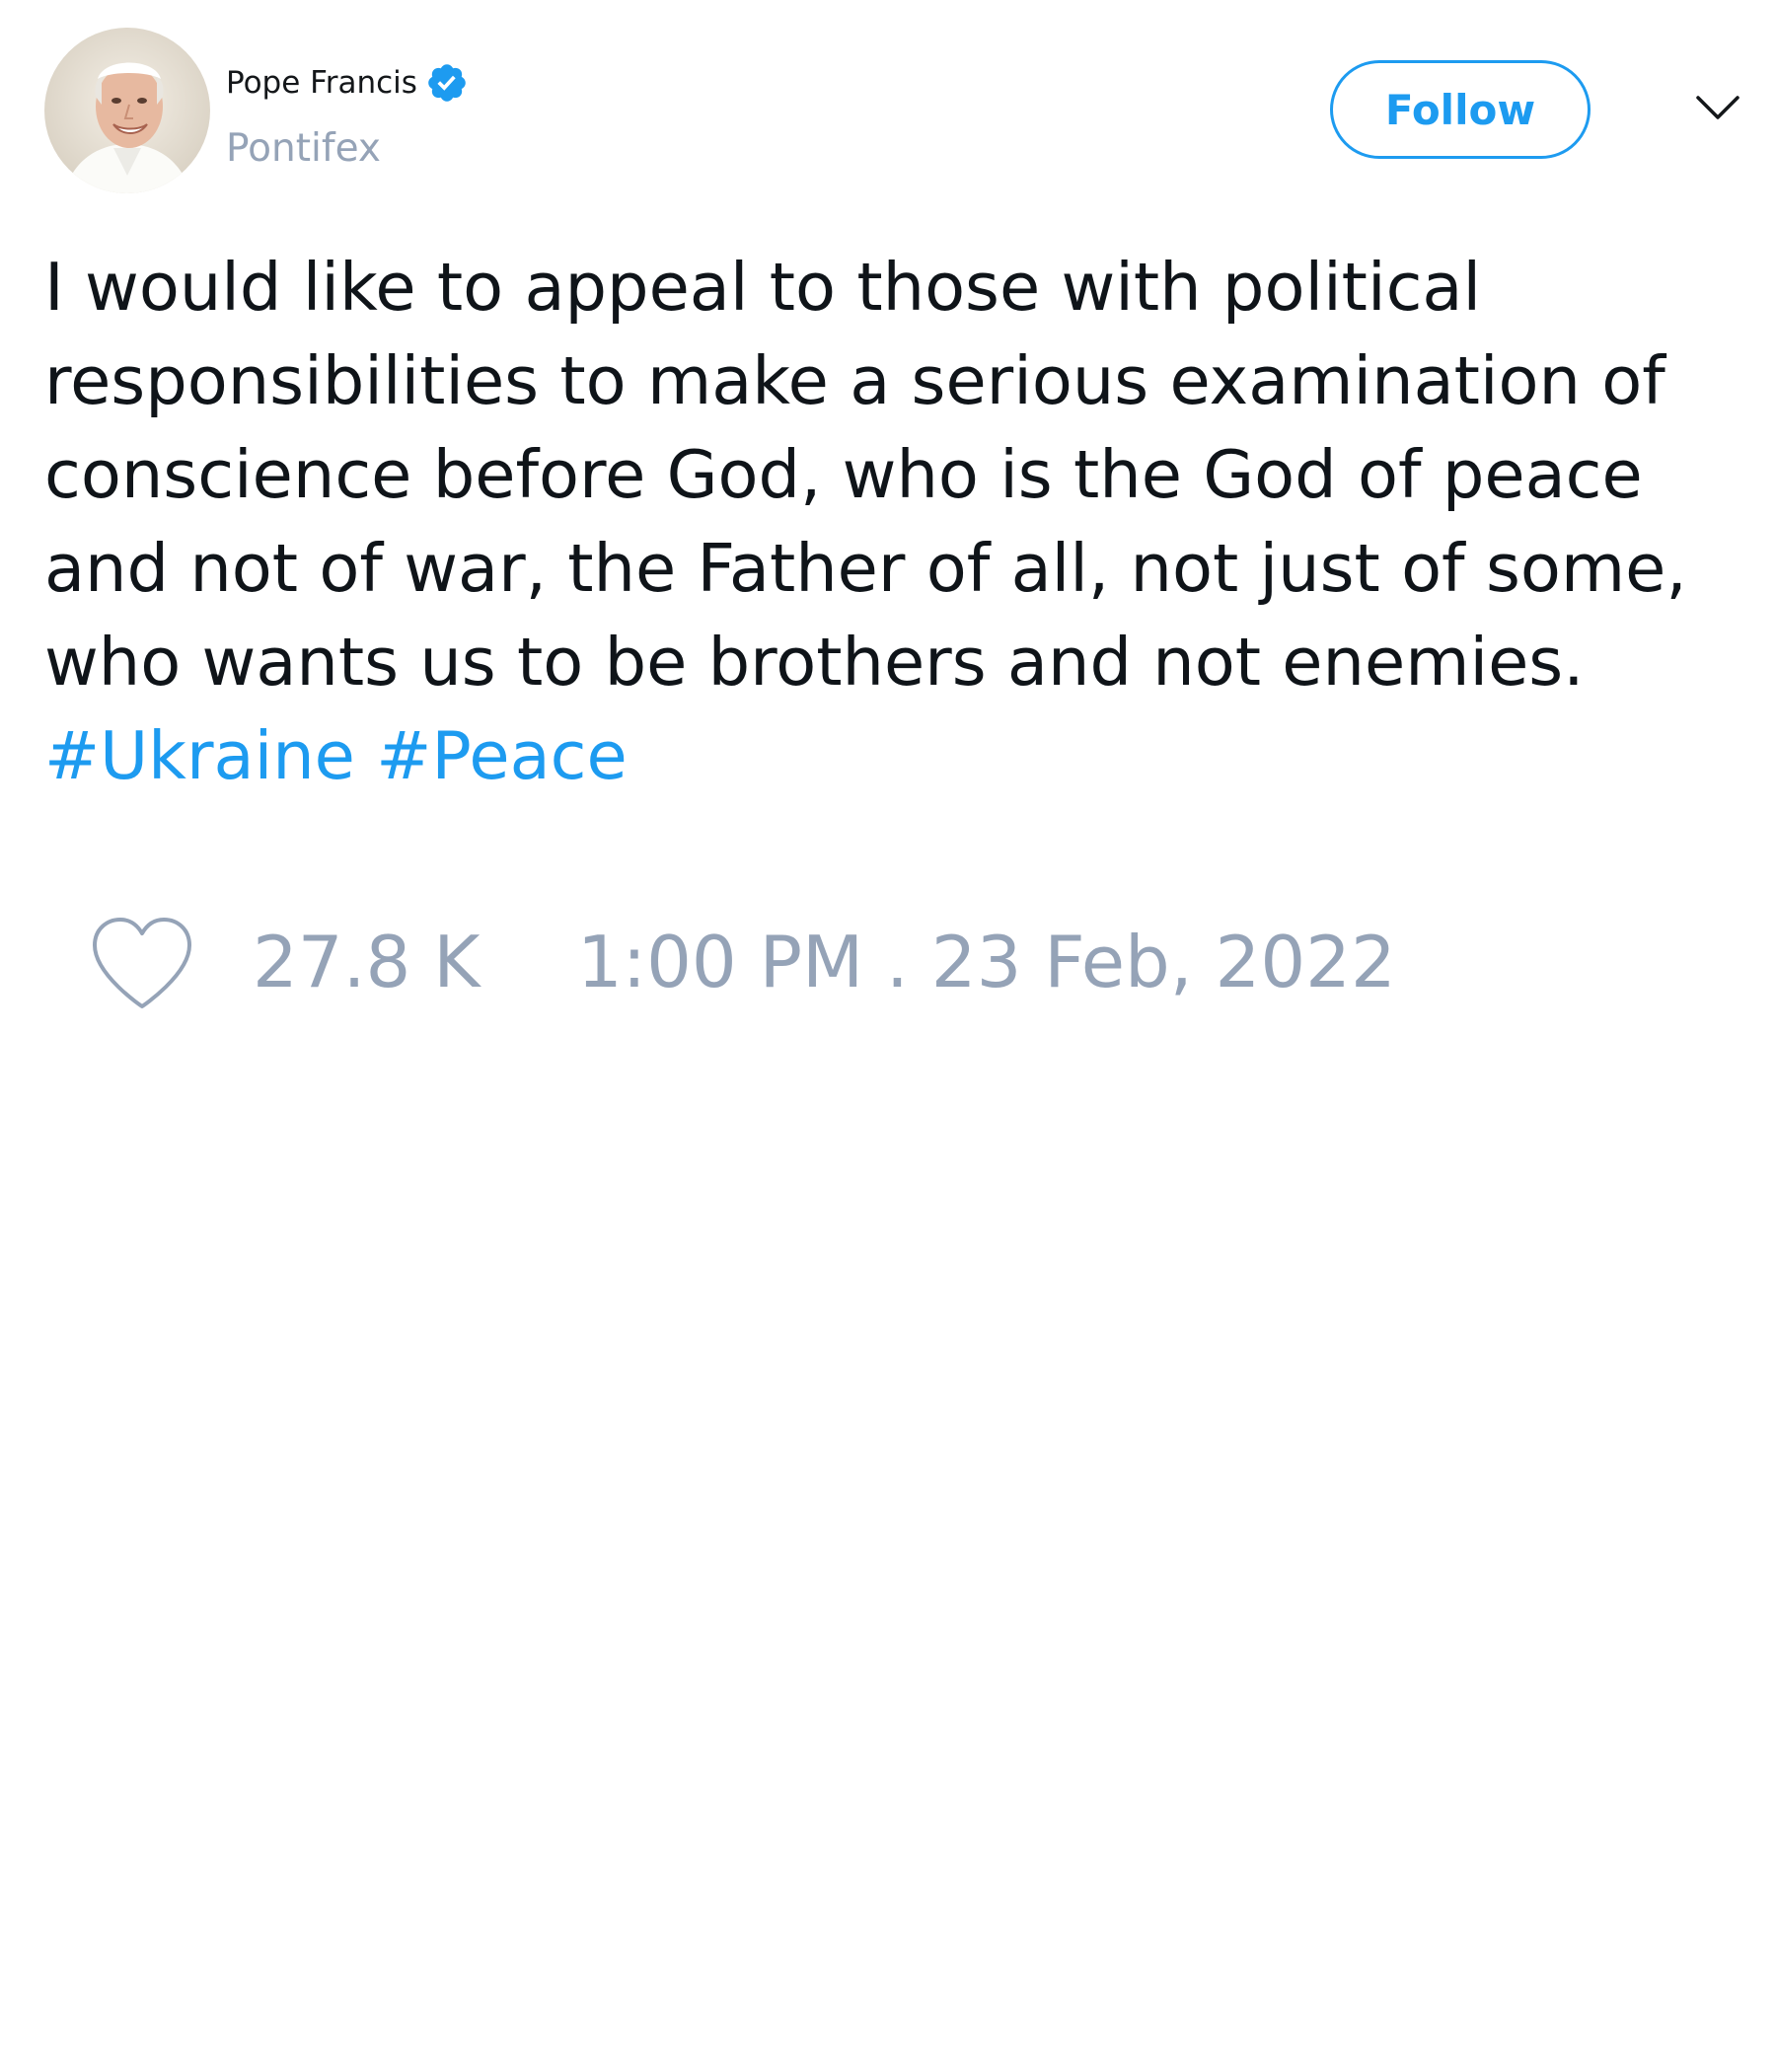 Image resolution: width=1776 pixels, height=2072 pixels. What do you see at coordinates (903, 756) in the screenshot?
I see `hashtag-row: #Ukraine #Peace` at bounding box center [903, 756].